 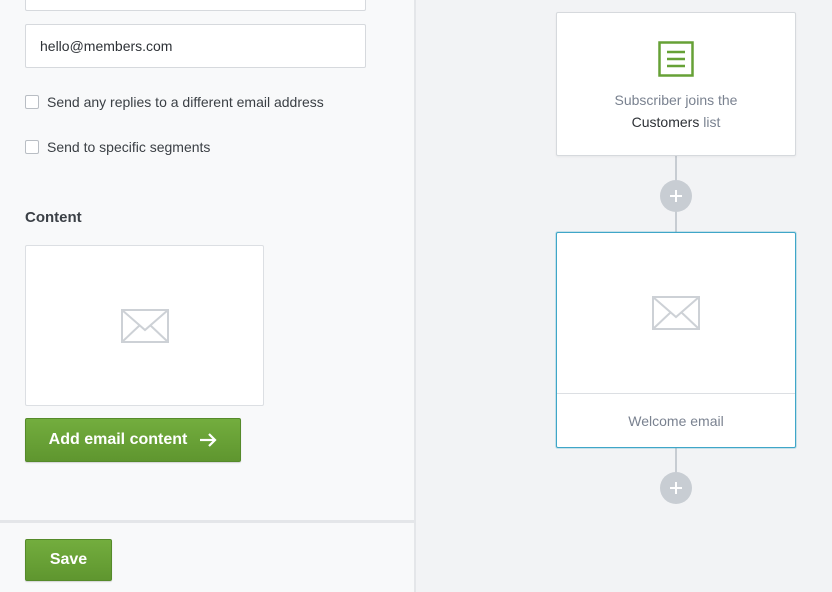 I want to click on add-email-content-button: Add email content, so click(x=133, y=440).